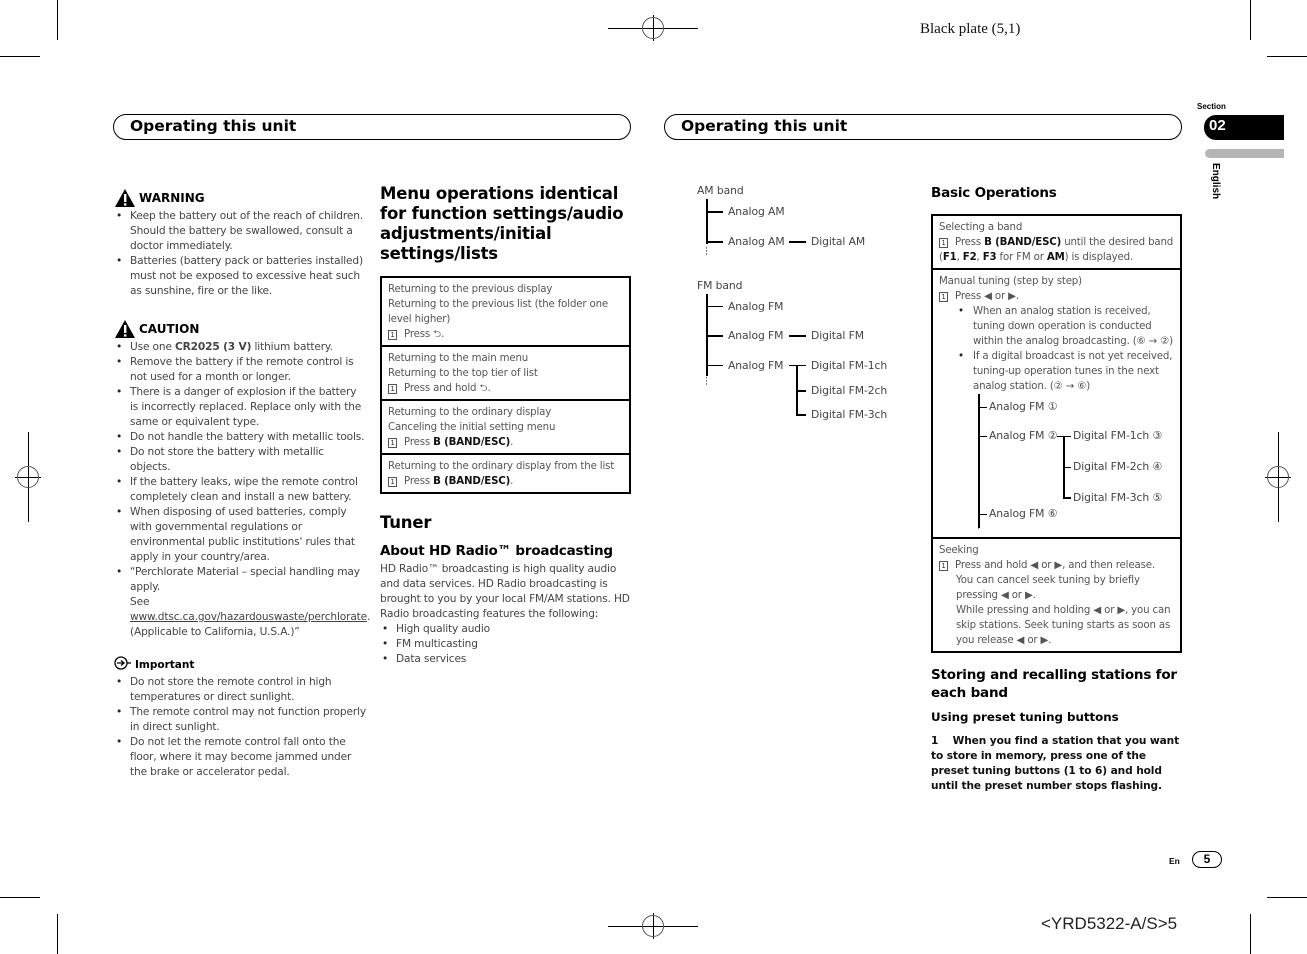  I want to click on left-page-header: Operating this unit, so click(372, 127).